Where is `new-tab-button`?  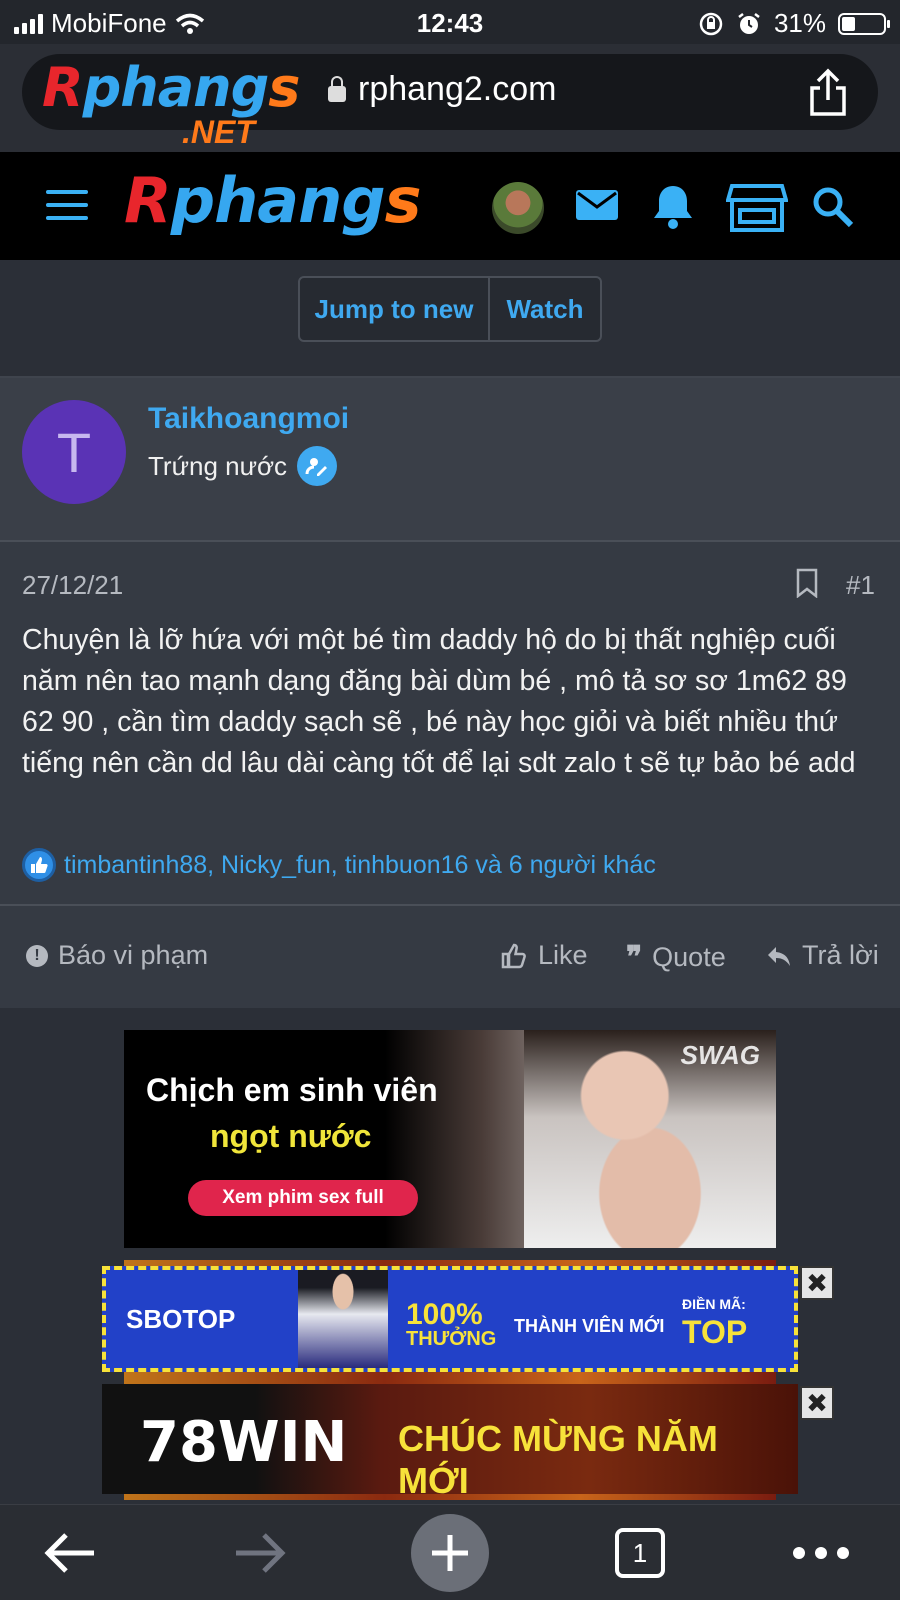
new-tab-button is located at coordinates (450, 1552).